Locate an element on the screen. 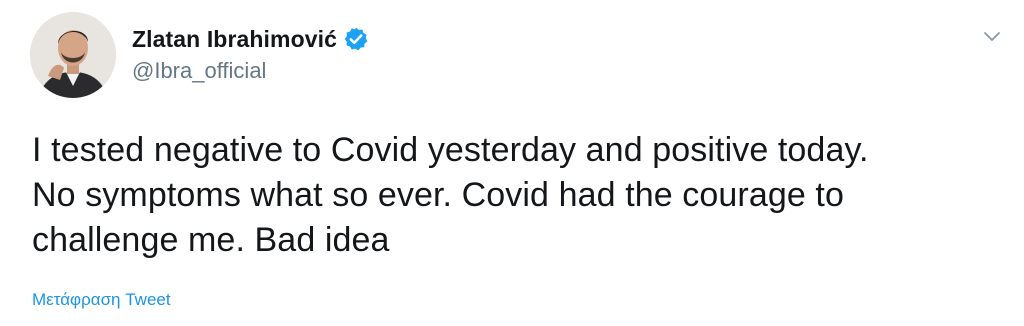 Image resolution: width=1024 pixels, height=326 pixels. tweet-text-line: challenge me. Bad idea is located at coordinates (211, 240).